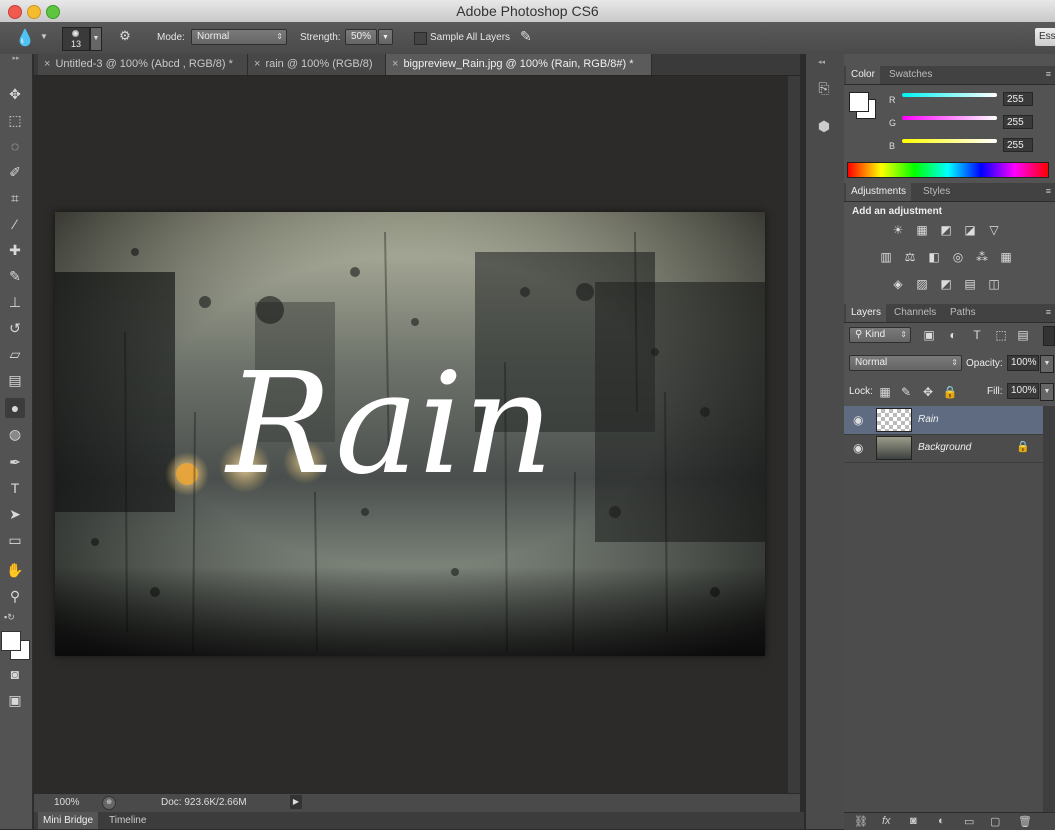 The image size is (1055, 830). Describe the element at coordinates (936, 192) in the screenshot. I see `tab-styles: Styles` at that location.